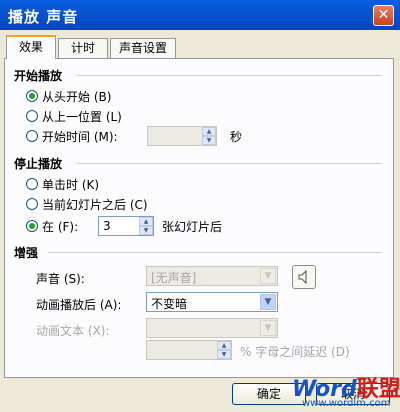 This screenshot has height=412, width=400. Describe the element at coordinates (60, 227) in the screenshot. I see `radio-after-slides-label: 在 (F):` at that location.